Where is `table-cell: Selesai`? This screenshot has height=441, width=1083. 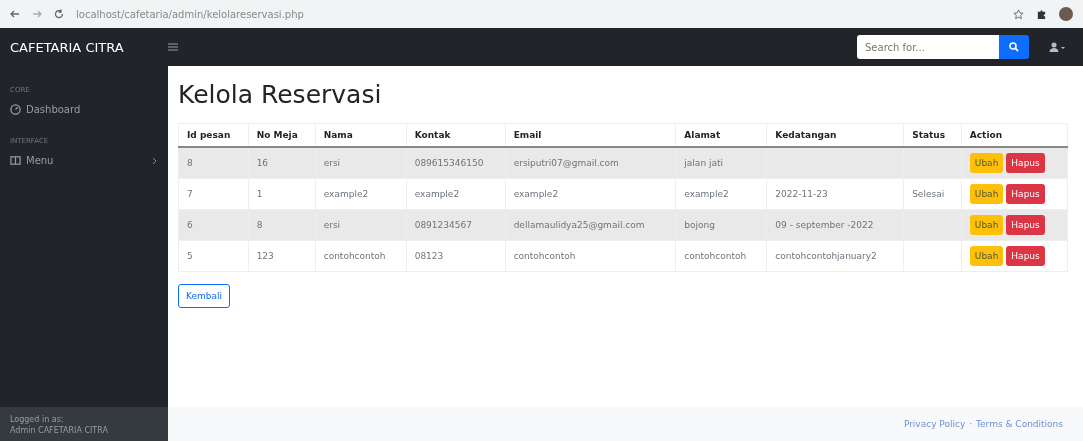
table-cell: Selesai is located at coordinates (932, 194).